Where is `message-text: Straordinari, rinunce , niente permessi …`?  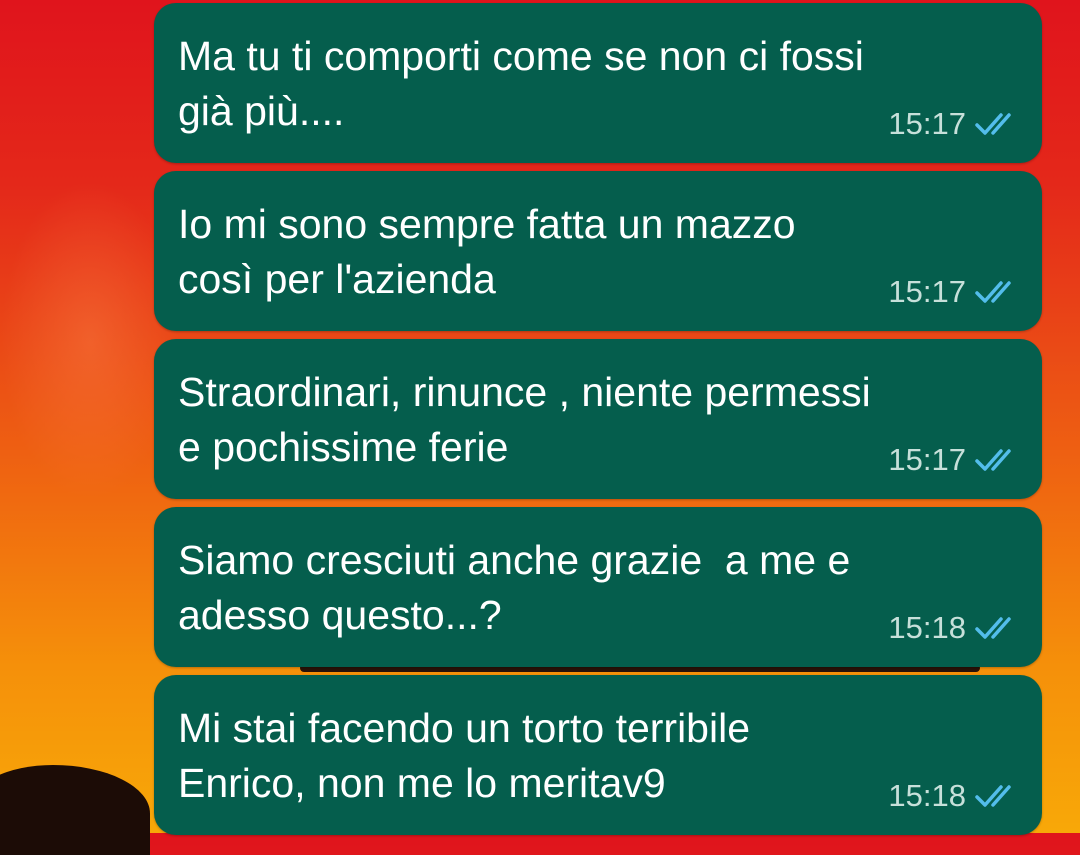
message-text: Straordinari, rinunce , niente permessi … is located at coordinates (524, 419).